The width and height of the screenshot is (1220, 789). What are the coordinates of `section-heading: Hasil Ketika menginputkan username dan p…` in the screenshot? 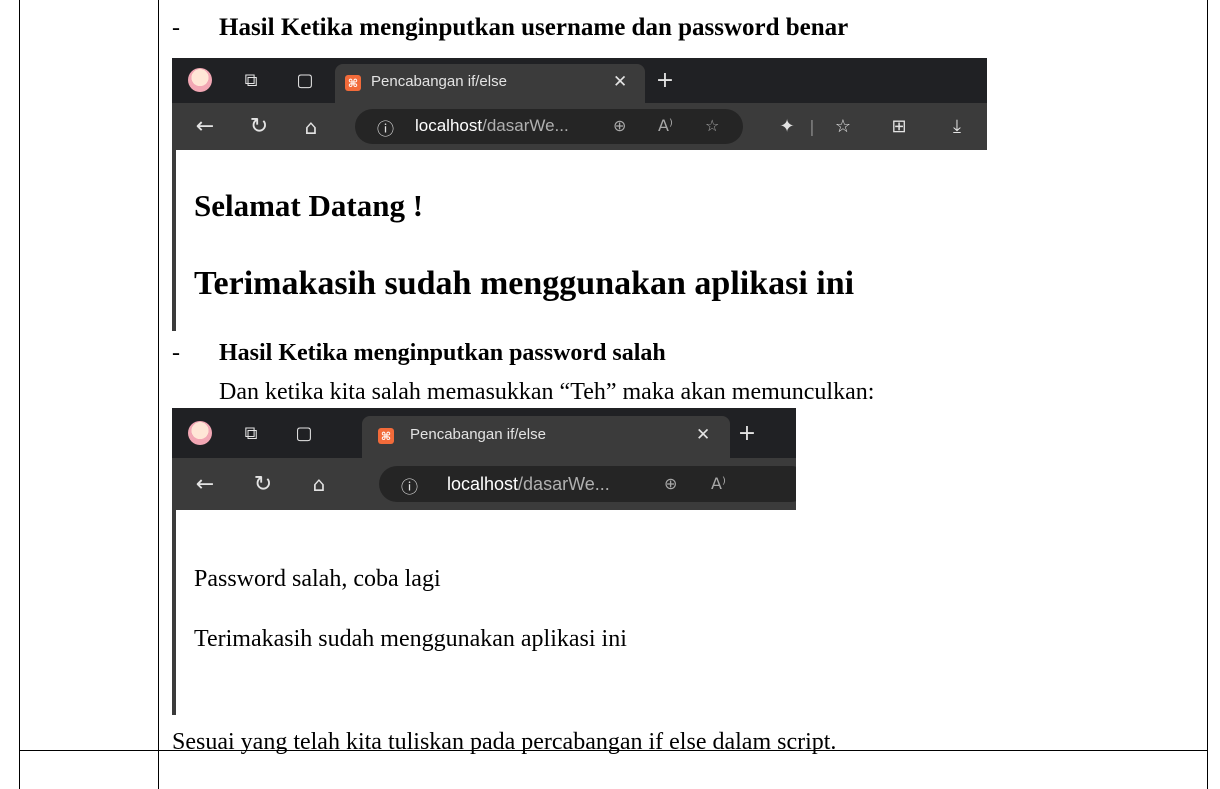 It's located at (534, 27).